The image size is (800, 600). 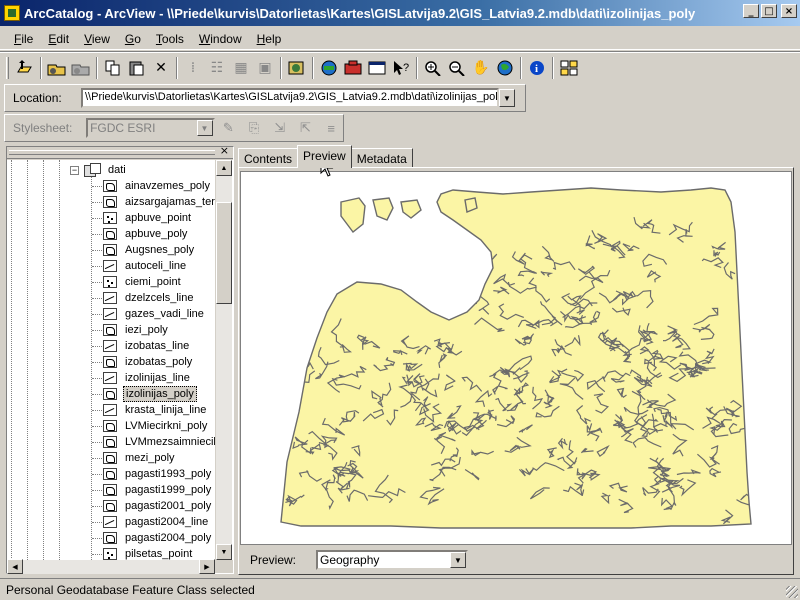 What do you see at coordinates (149, 250) in the screenshot?
I see `tree-item-augsnes-poly: Augsnes_poly` at bounding box center [149, 250].